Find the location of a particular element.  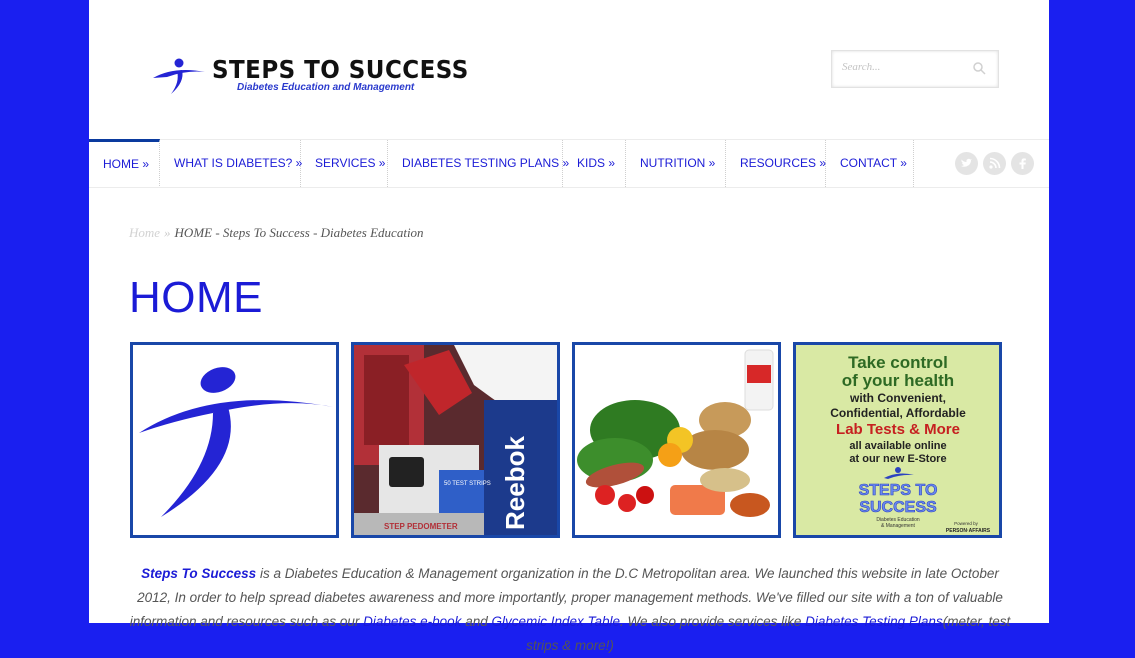

healthy-food-photo is located at coordinates (676, 440).